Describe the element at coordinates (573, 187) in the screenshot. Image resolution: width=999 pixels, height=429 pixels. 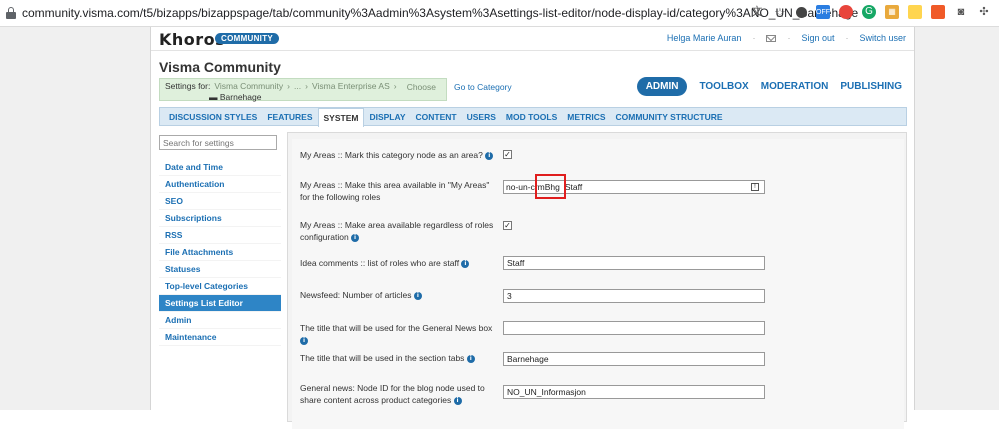
I see `role-typed-text: Staff` at that location.